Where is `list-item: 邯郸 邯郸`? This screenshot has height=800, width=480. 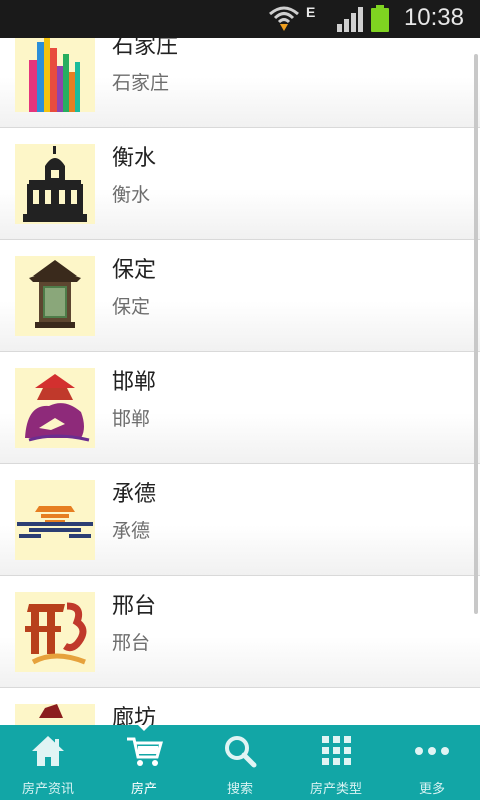 list-item: 邯郸 邯郸 is located at coordinates (240, 408).